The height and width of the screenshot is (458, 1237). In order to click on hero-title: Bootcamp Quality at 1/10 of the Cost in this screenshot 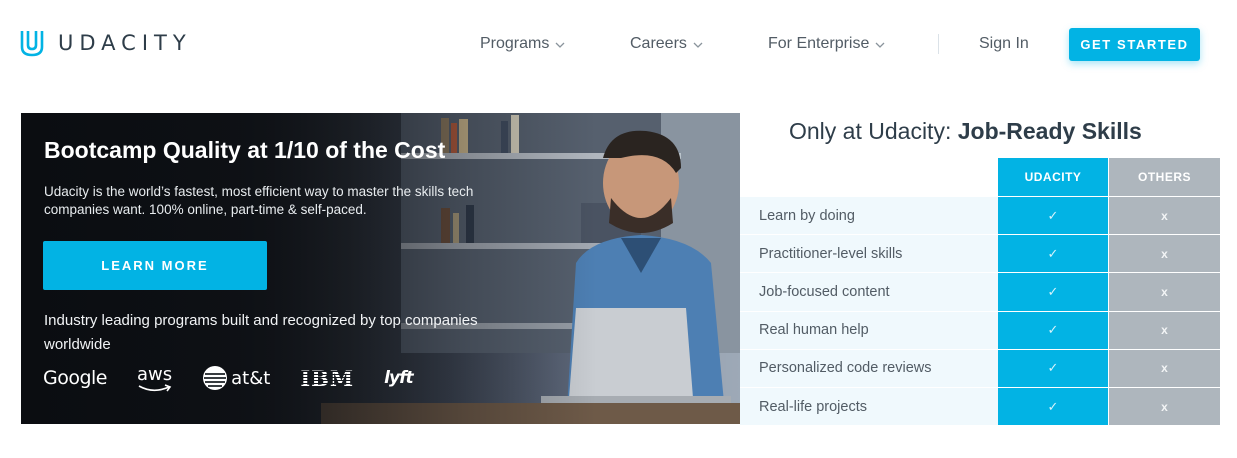, I will do `click(245, 150)`.